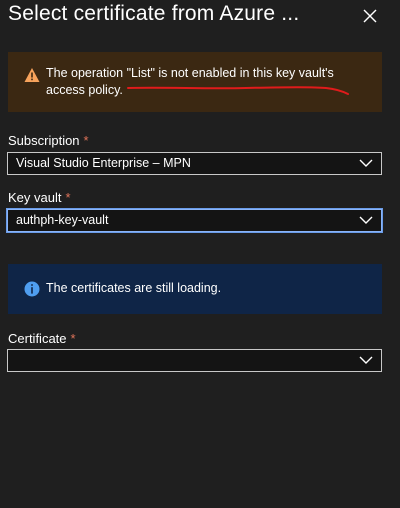 This screenshot has width=400, height=508. Describe the element at coordinates (35, 197) in the screenshot. I see `key-vault-label-text: Key vault` at that location.